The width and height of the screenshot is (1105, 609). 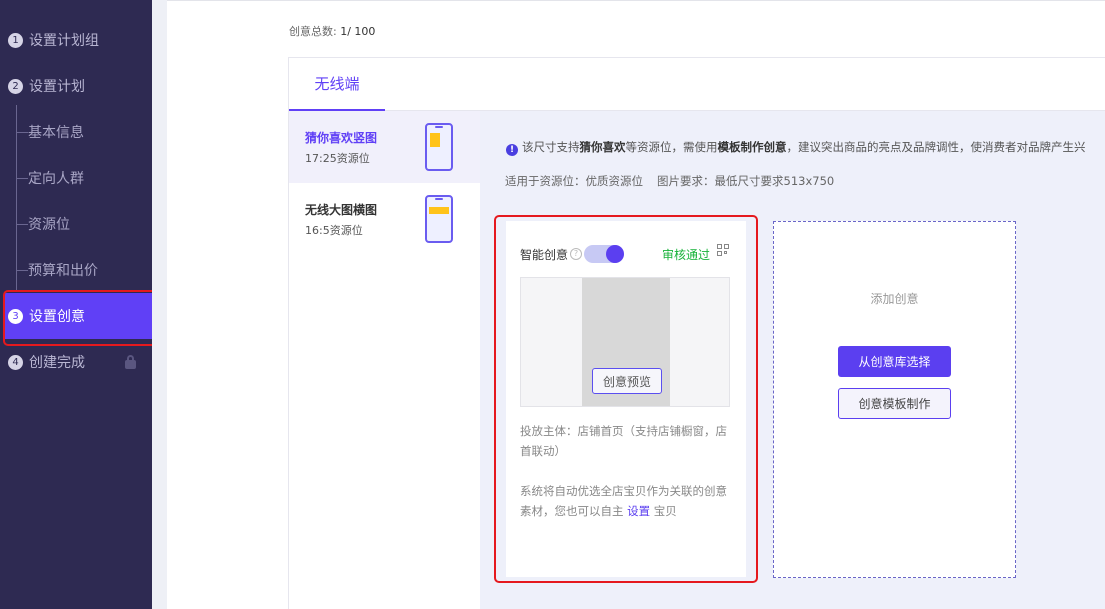 What do you see at coordinates (439, 219) in the screenshot?
I see `phone-banner-icon` at bounding box center [439, 219].